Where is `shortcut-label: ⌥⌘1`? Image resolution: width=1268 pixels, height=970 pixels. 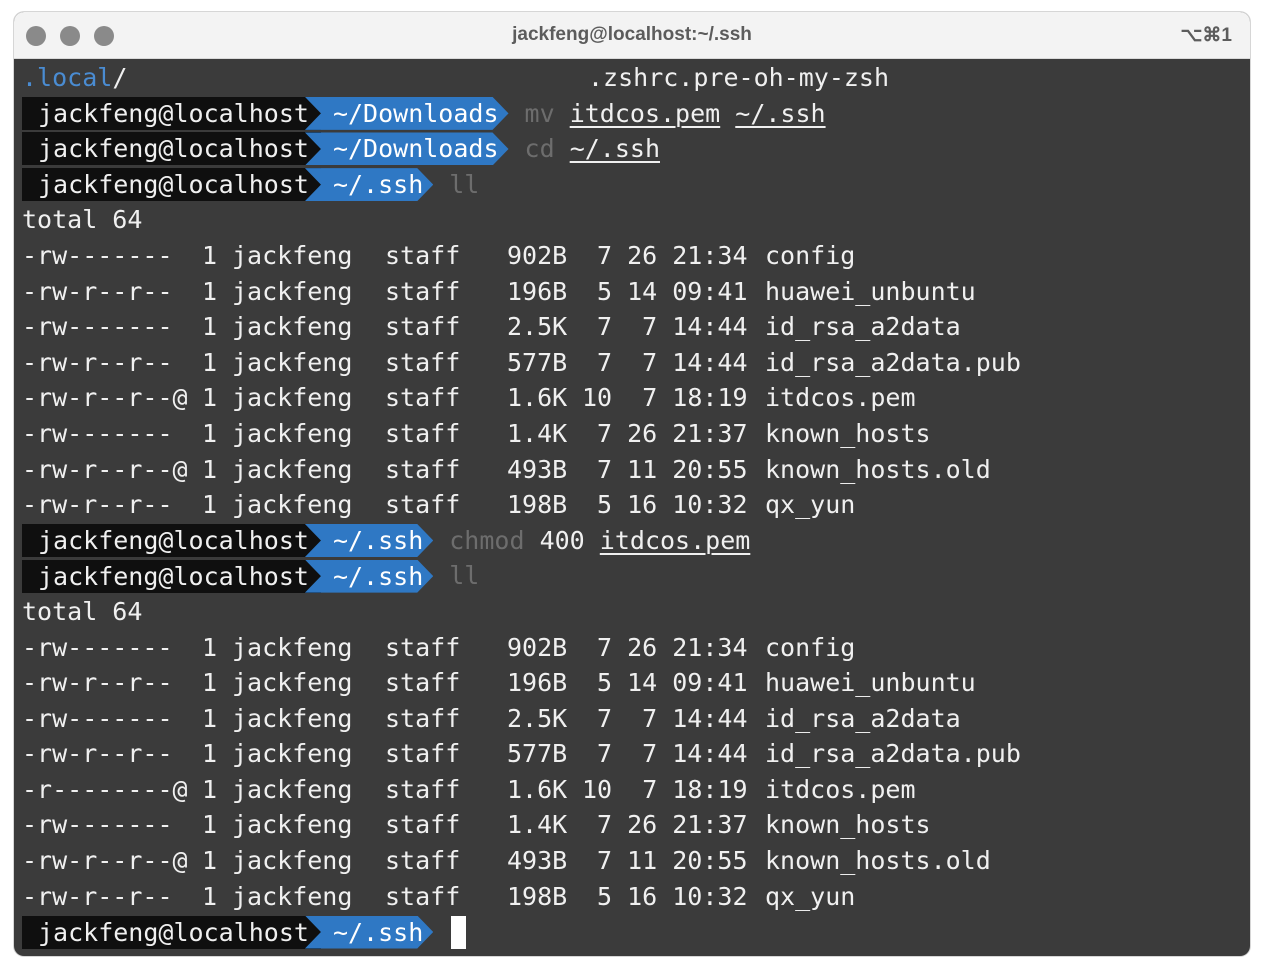 shortcut-label: ⌥⌘1 is located at coordinates (1206, 35).